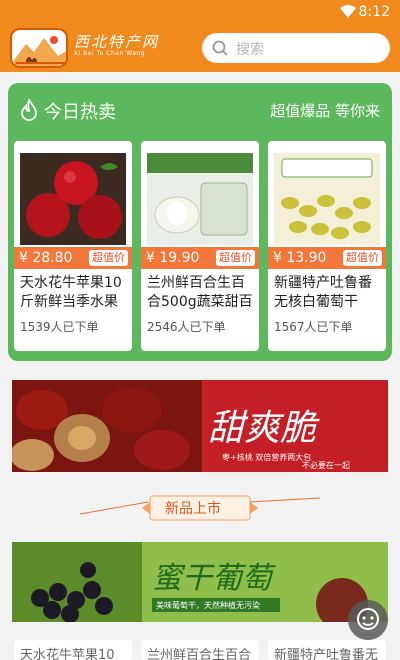  Describe the element at coordinates (313, 327) in the screenshot. I see `order-count: 1567人已下单` at that location.